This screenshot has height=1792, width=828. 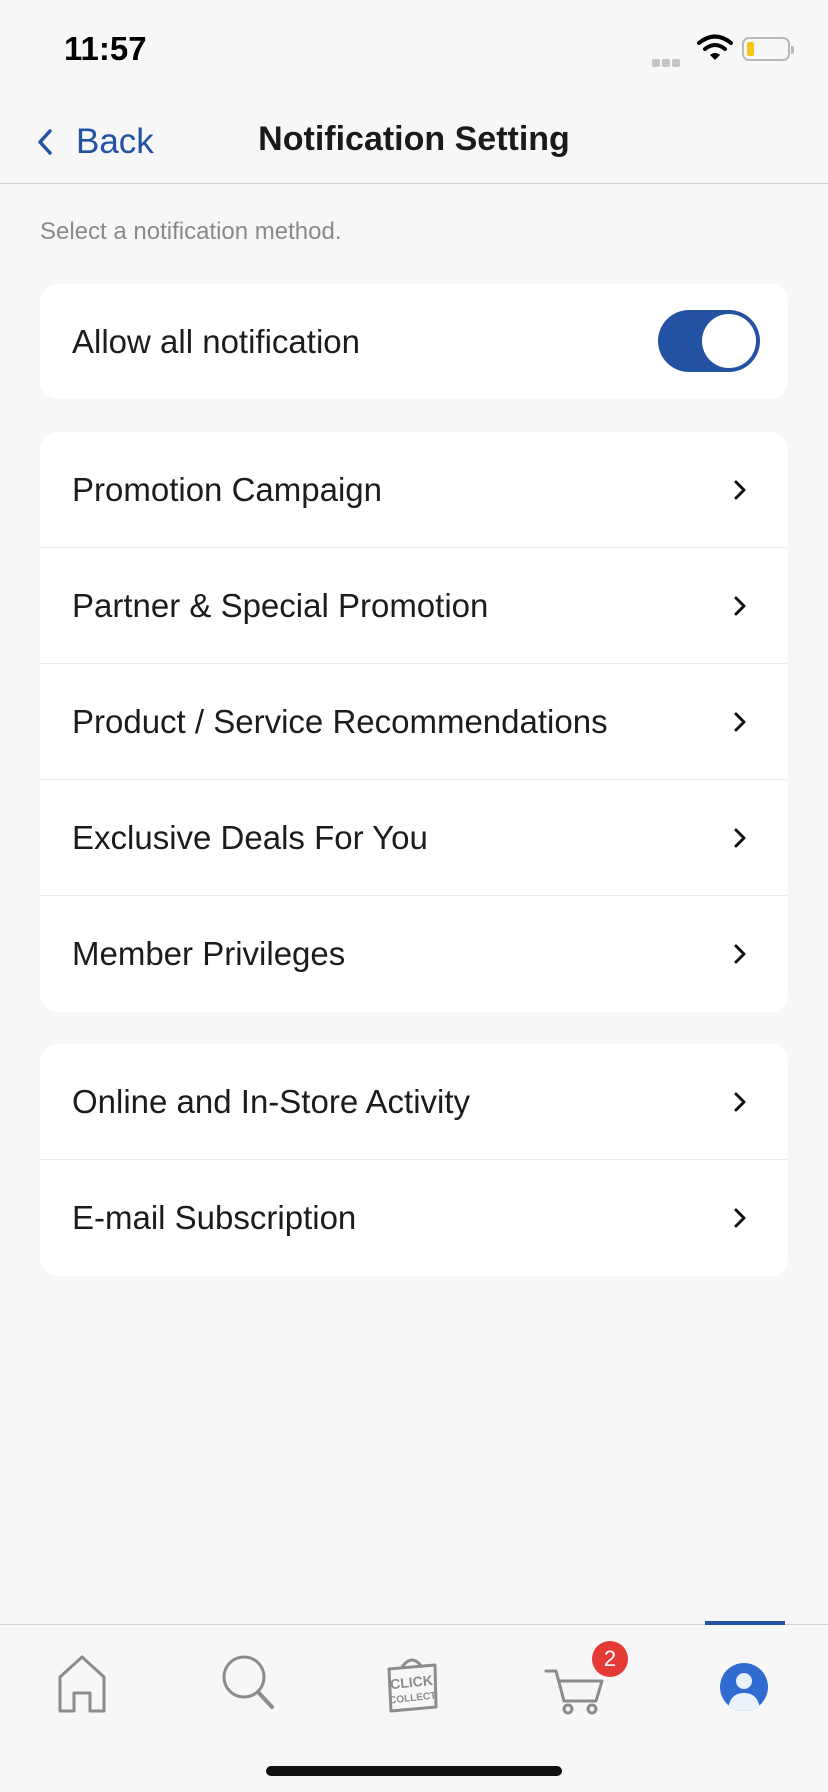 I want to click on tab-click-collect: CLICK COLLECT, so click(x=412, y=1681).